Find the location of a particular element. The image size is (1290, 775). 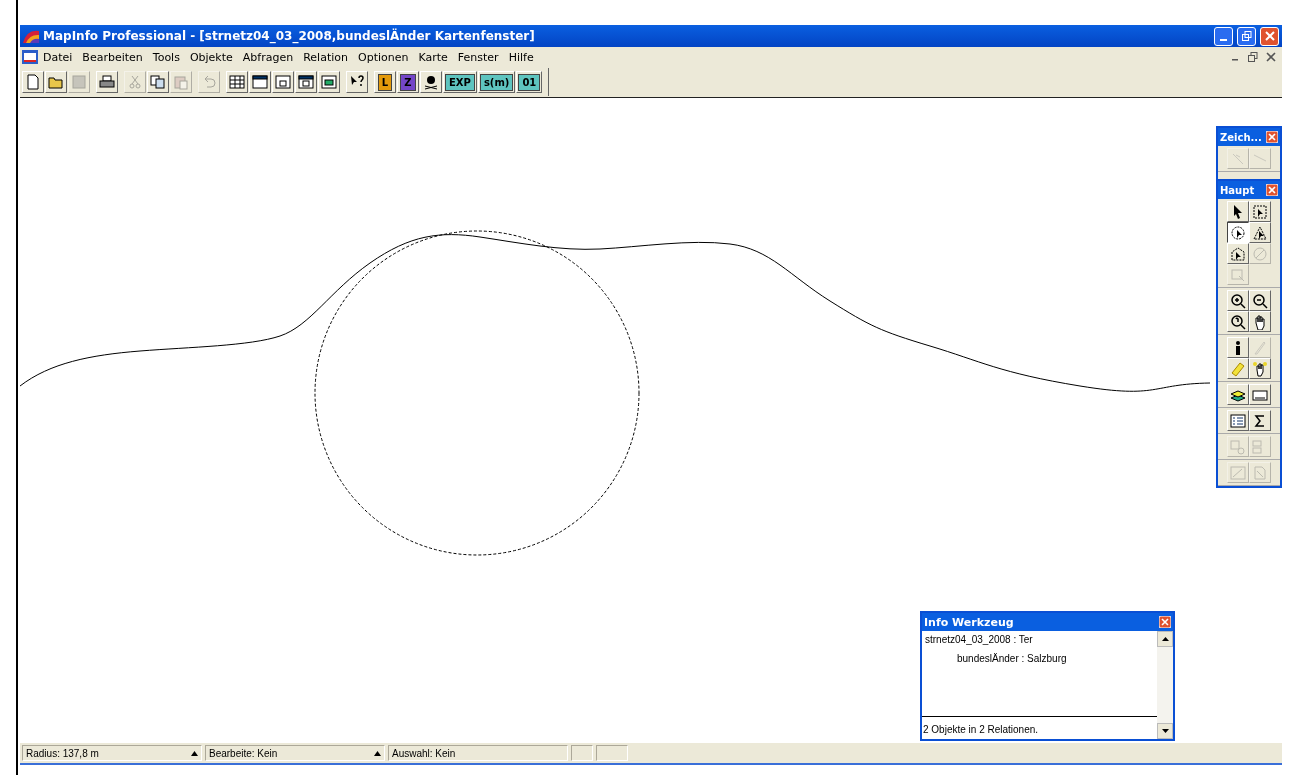

scroll-down-icon is located at coordinates (1165, 731).